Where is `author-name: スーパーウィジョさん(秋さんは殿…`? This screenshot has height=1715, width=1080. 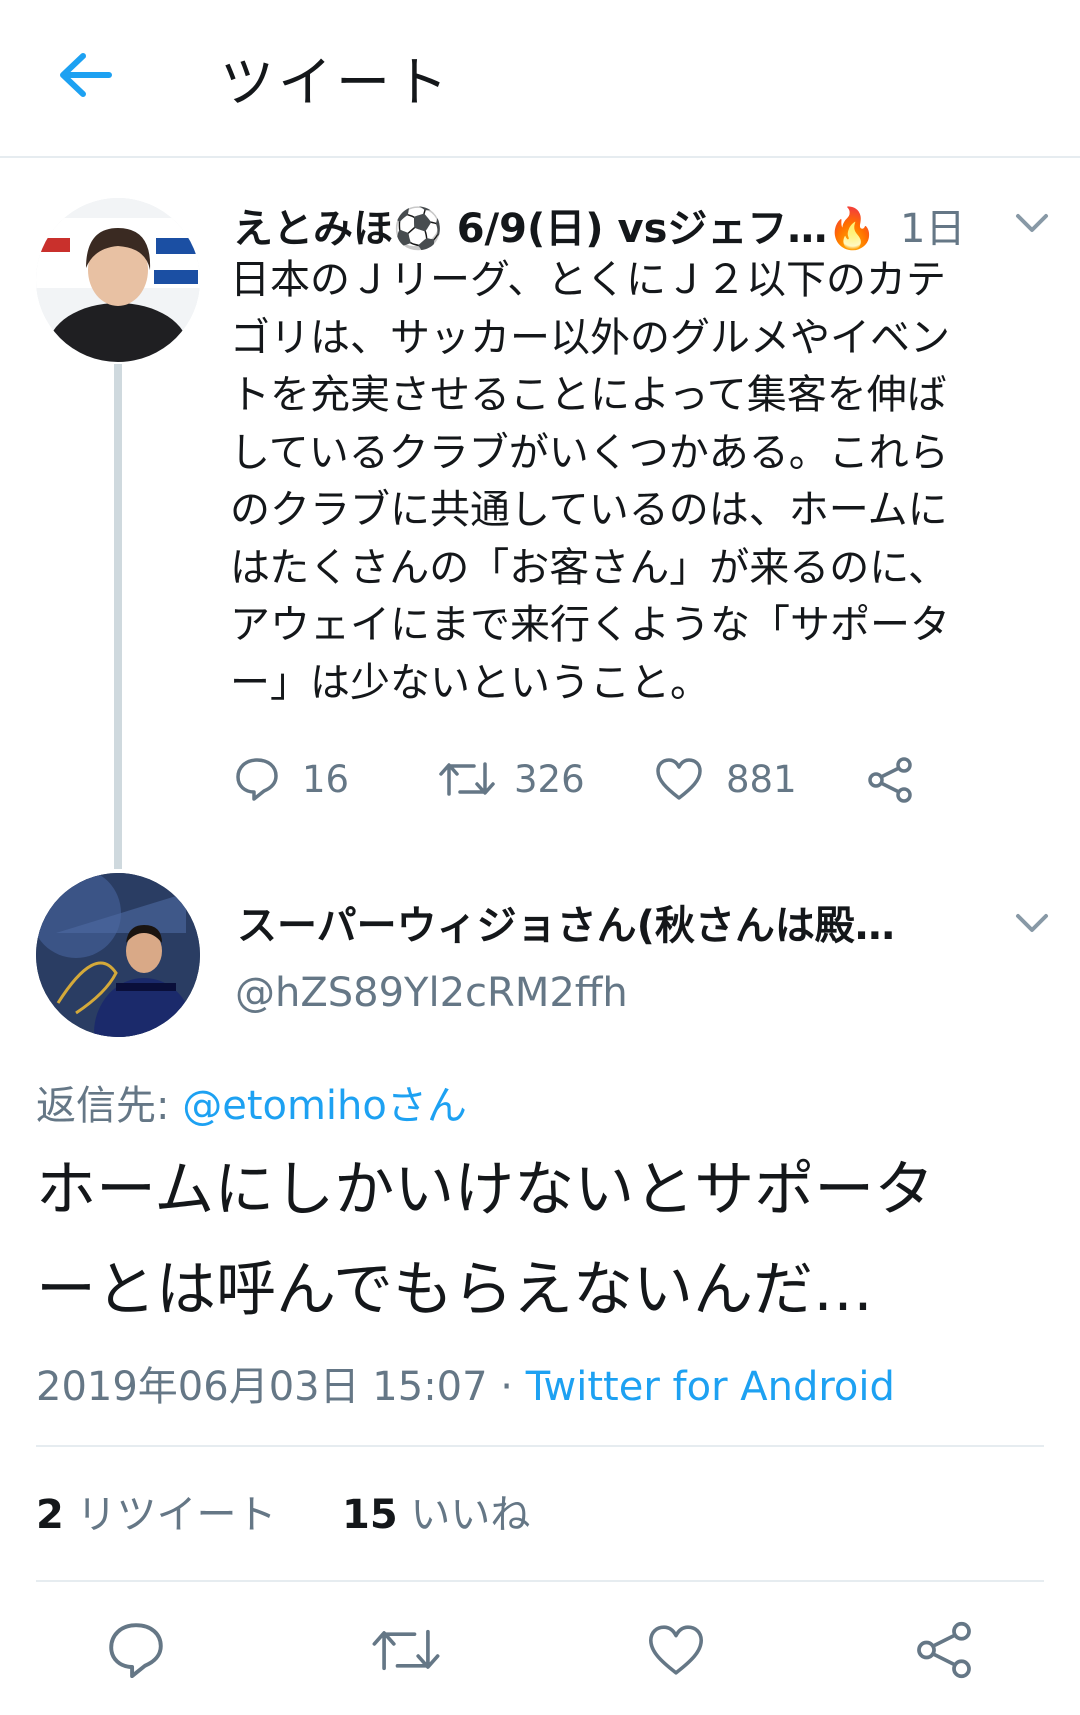
author-name: スーパーウィジョさん(秋さんは殿… is located at coordinates (566, 922).